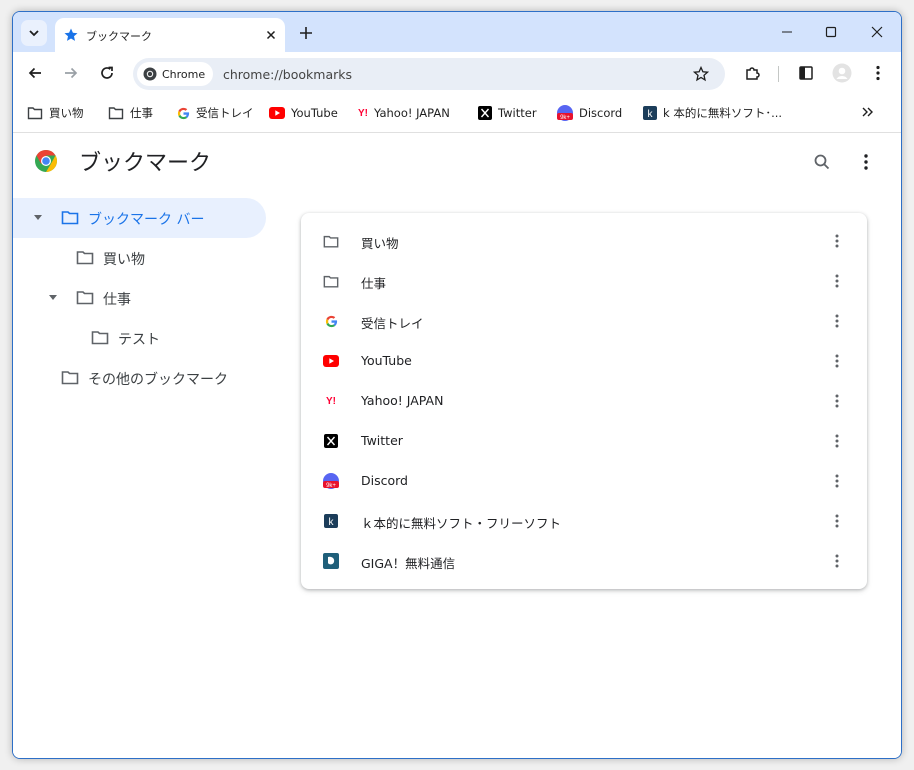  What do you see at coordinates (158, 380) in the screenshot?
I see `tree-item-label: その他のブックマーク` at bounding box center [158, 380].